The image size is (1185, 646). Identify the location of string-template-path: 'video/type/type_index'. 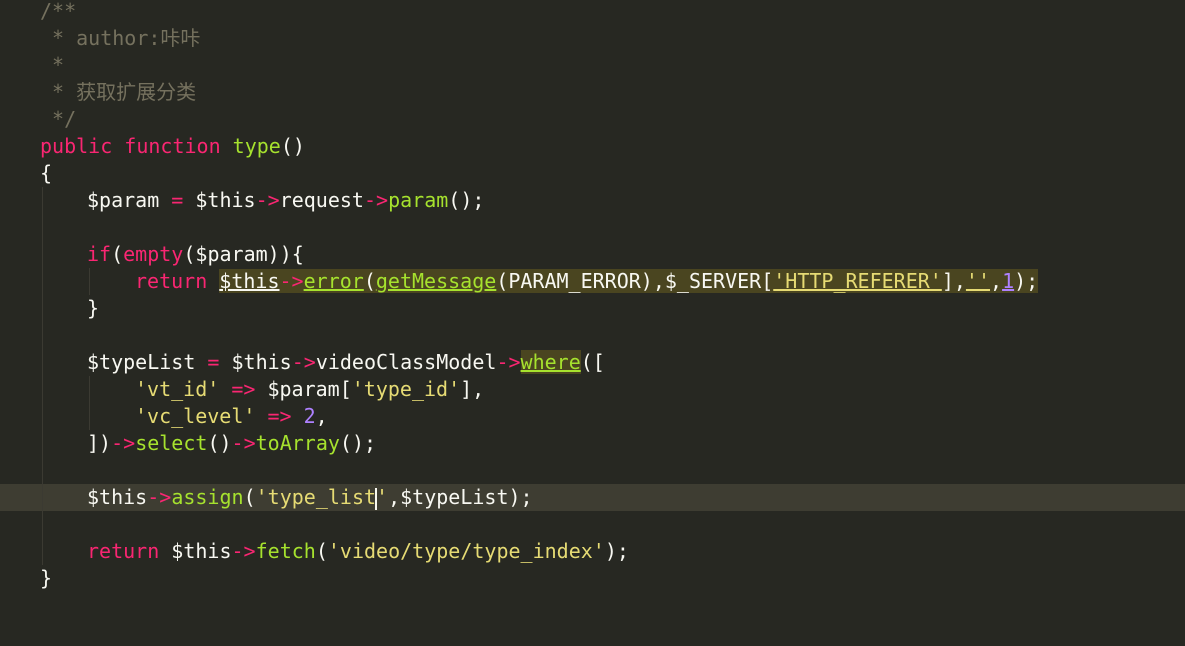
(466, 551).